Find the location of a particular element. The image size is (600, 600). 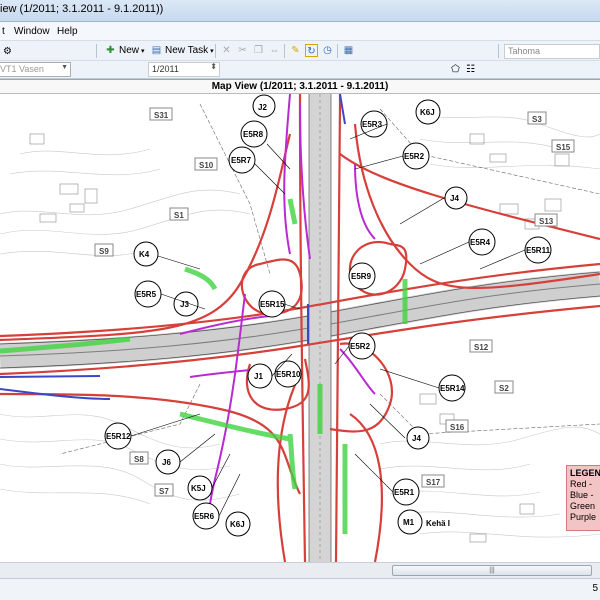

node-circle: K6J is located at coordinates (428, 112).